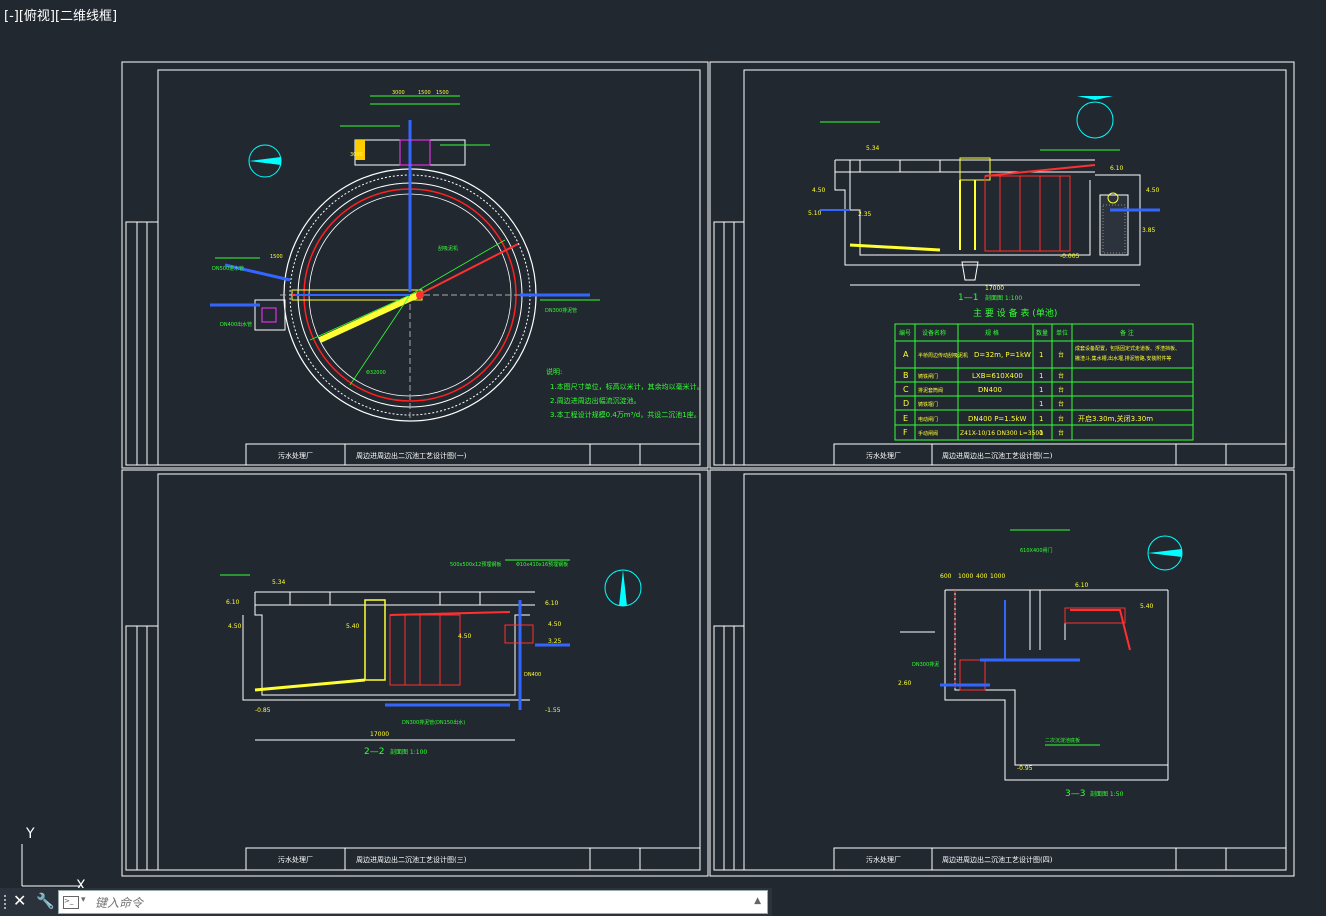  Describe the element at coordinates (905, 333) in the screenshot. I see `th-0: 编号` at that location.